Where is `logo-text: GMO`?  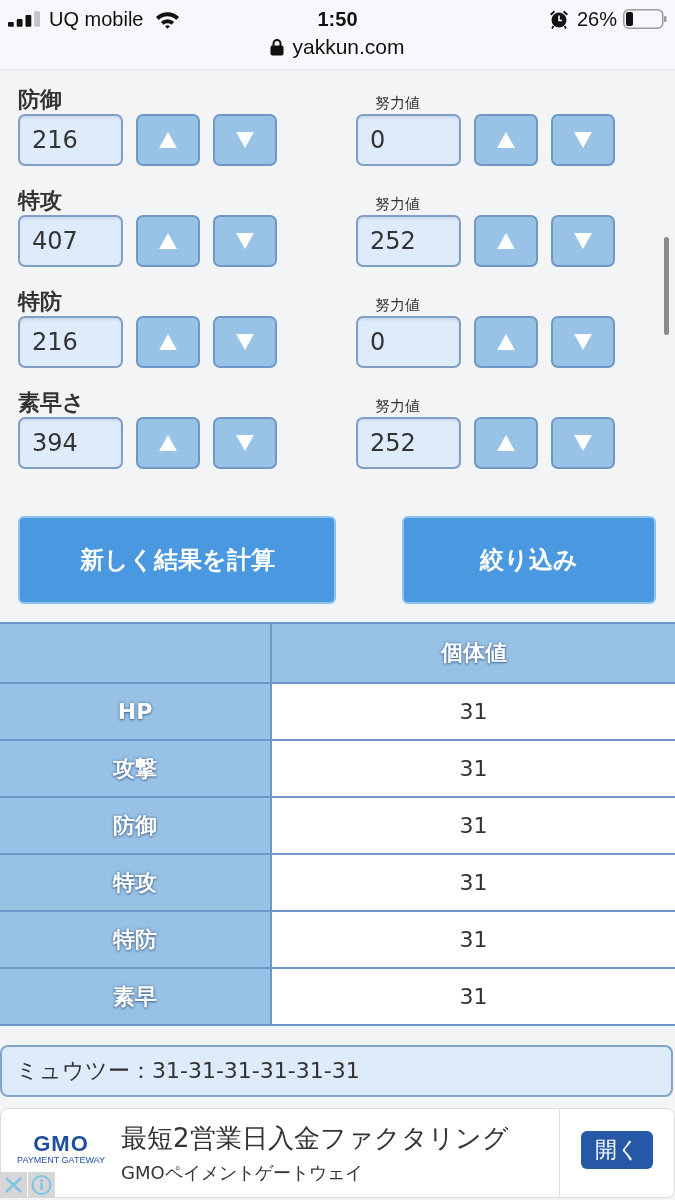
logo-text: GMO is located at coordinates (61, 1143).